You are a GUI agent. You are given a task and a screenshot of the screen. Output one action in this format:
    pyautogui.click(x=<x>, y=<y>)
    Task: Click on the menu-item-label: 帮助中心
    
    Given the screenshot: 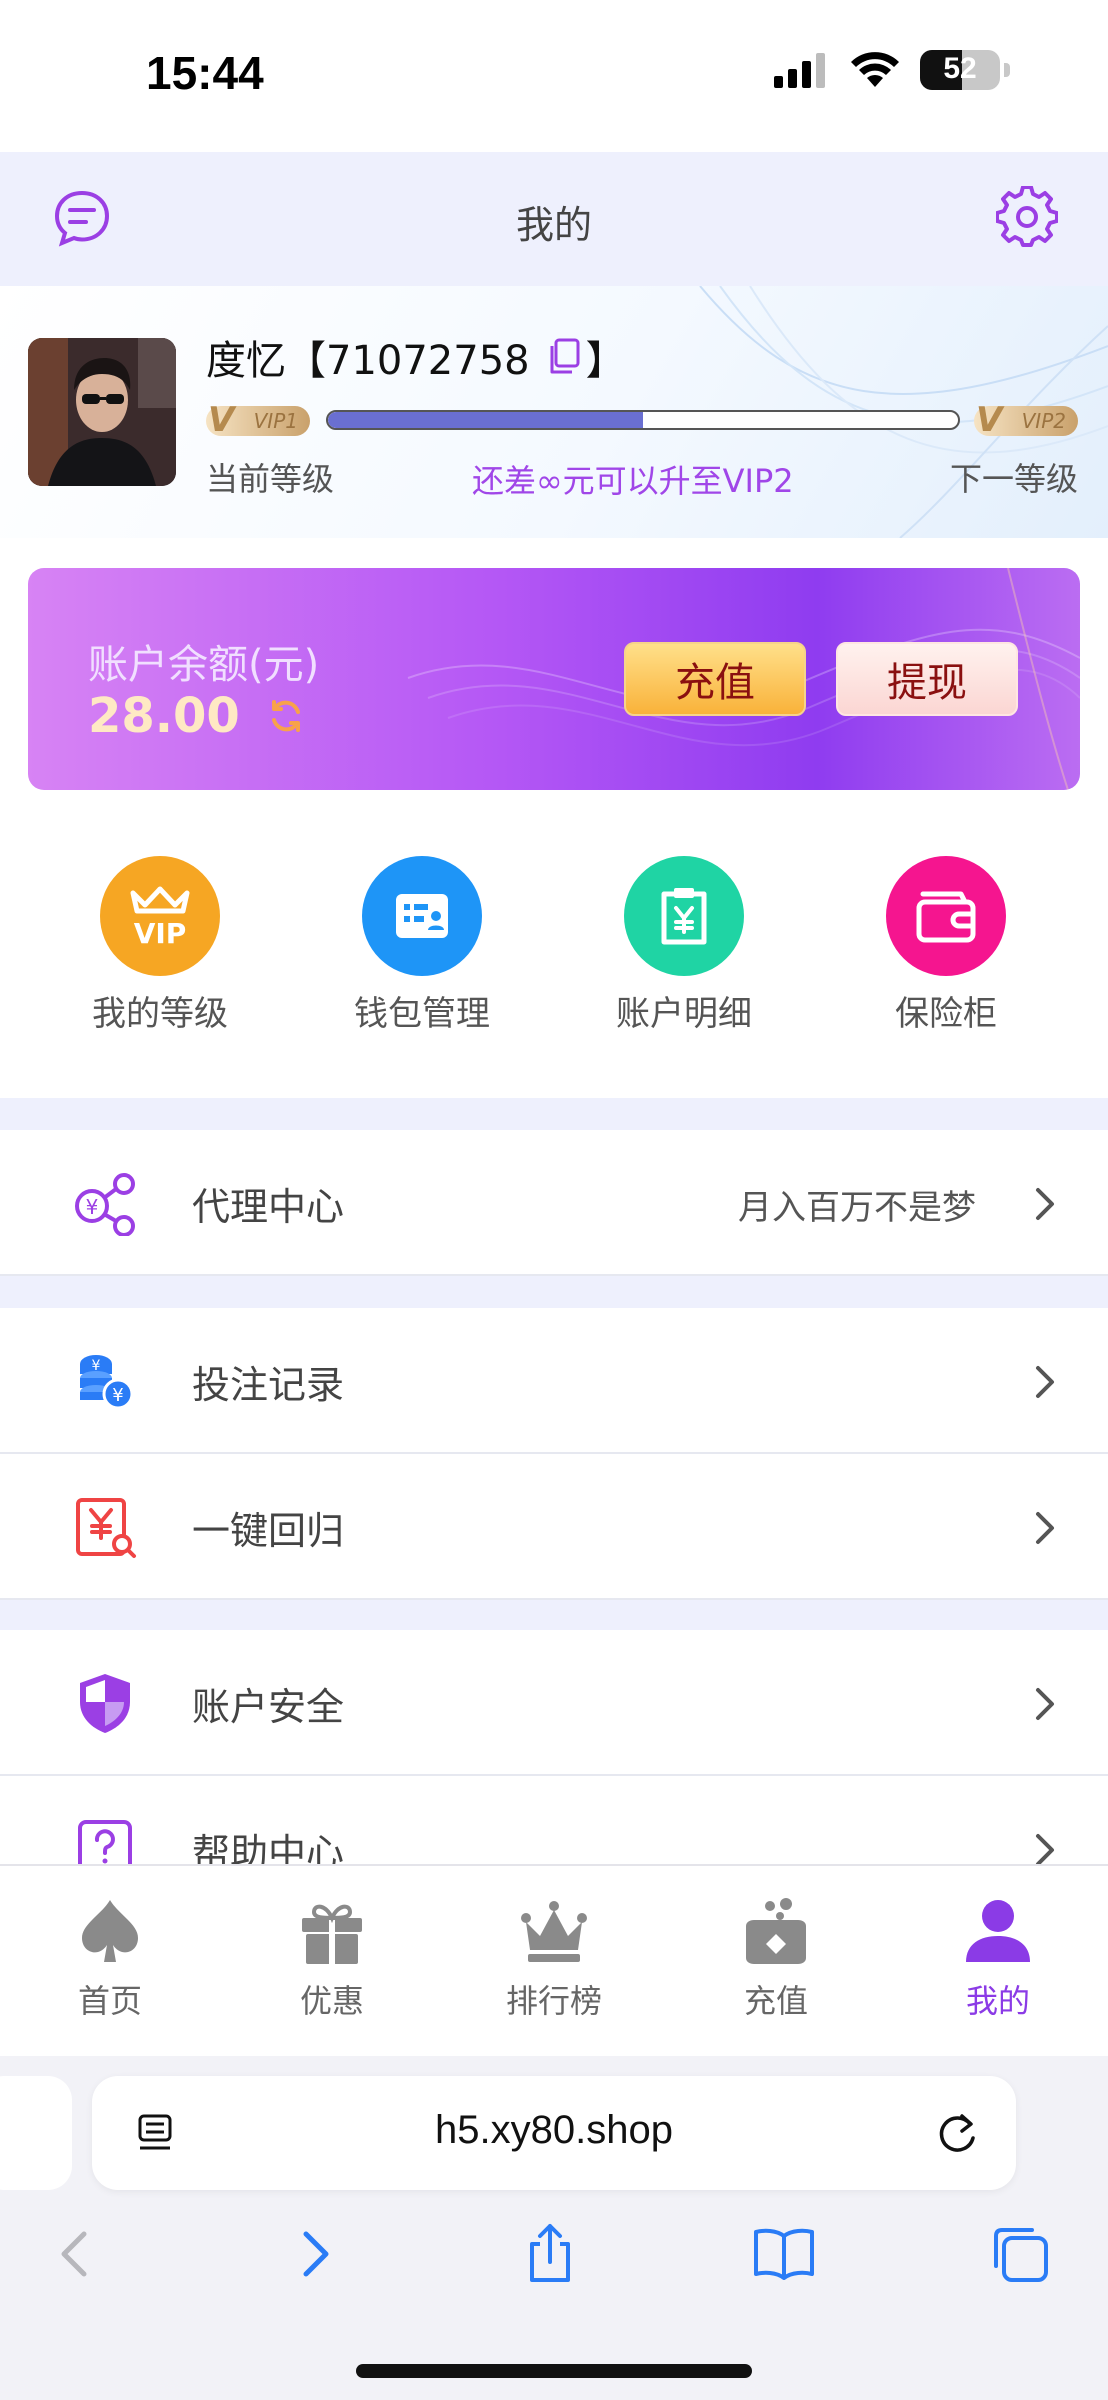 What is the action you would take?
    pyautogui.click(x=268, y=1847)
    